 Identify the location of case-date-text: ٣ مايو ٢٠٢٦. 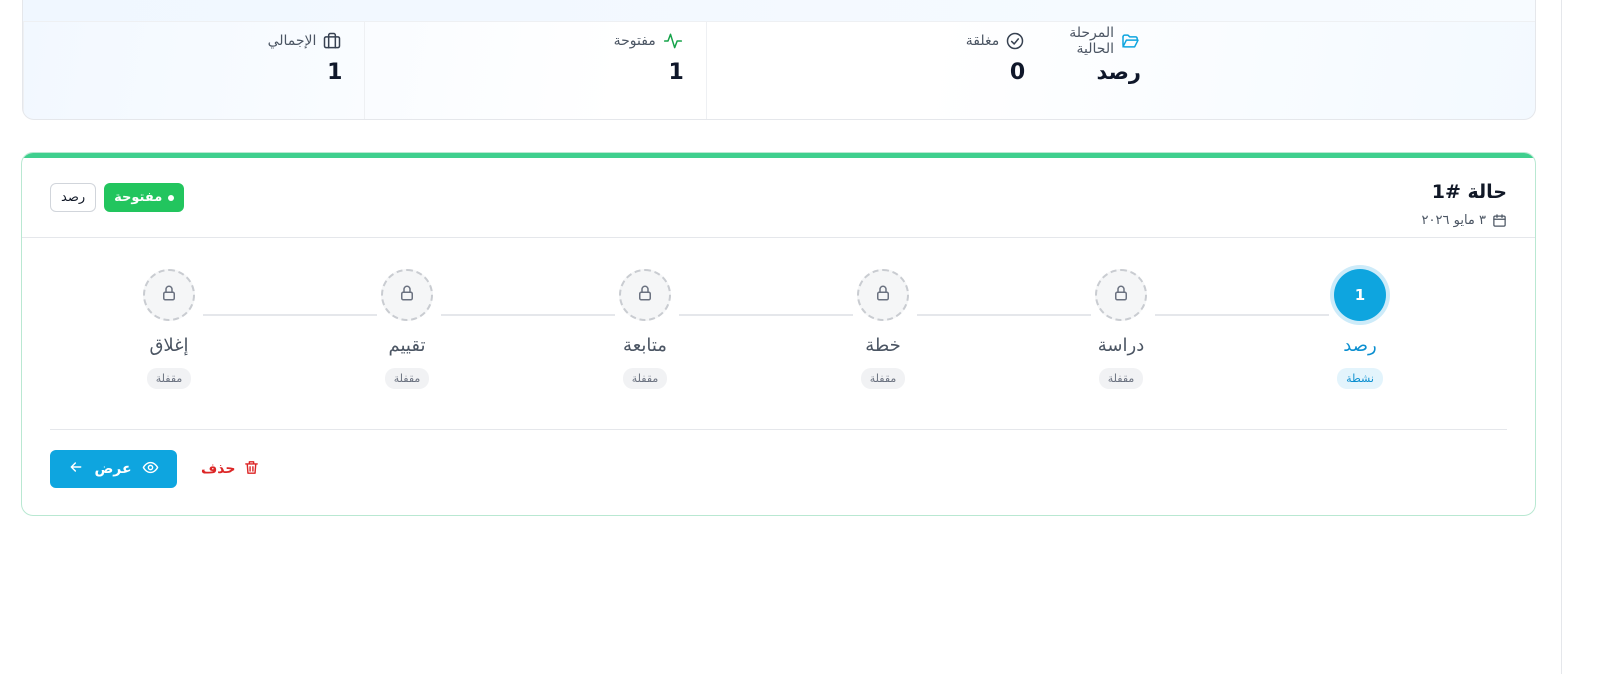
(1453, 220).